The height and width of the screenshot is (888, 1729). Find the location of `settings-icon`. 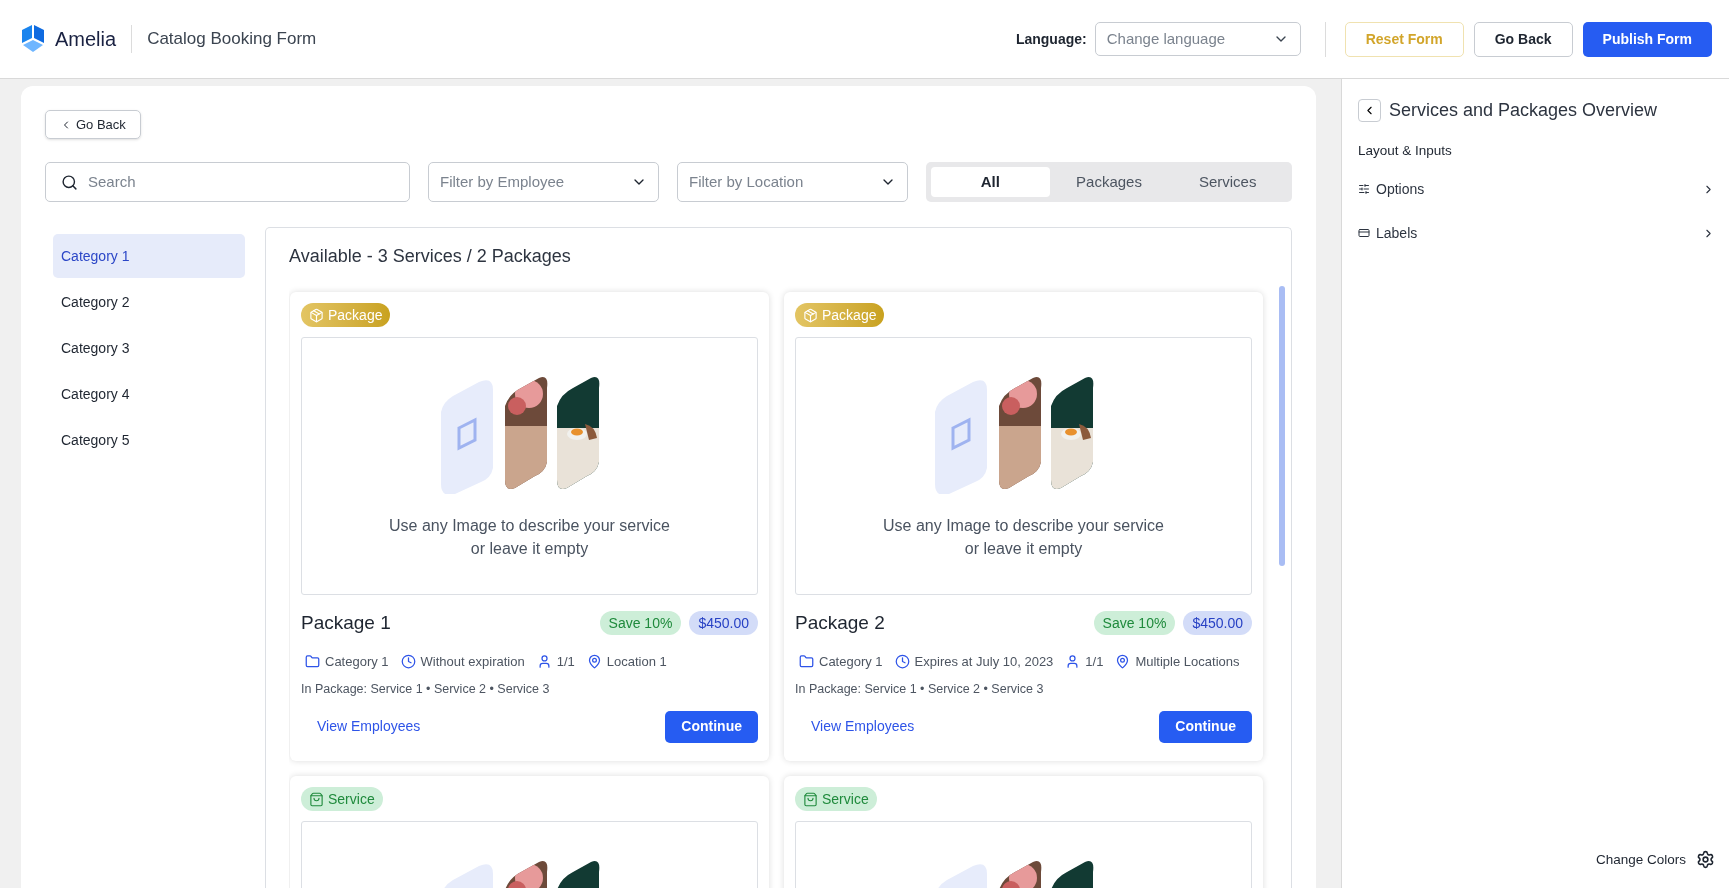

settings-icon is located at coordinates (1705, 860).